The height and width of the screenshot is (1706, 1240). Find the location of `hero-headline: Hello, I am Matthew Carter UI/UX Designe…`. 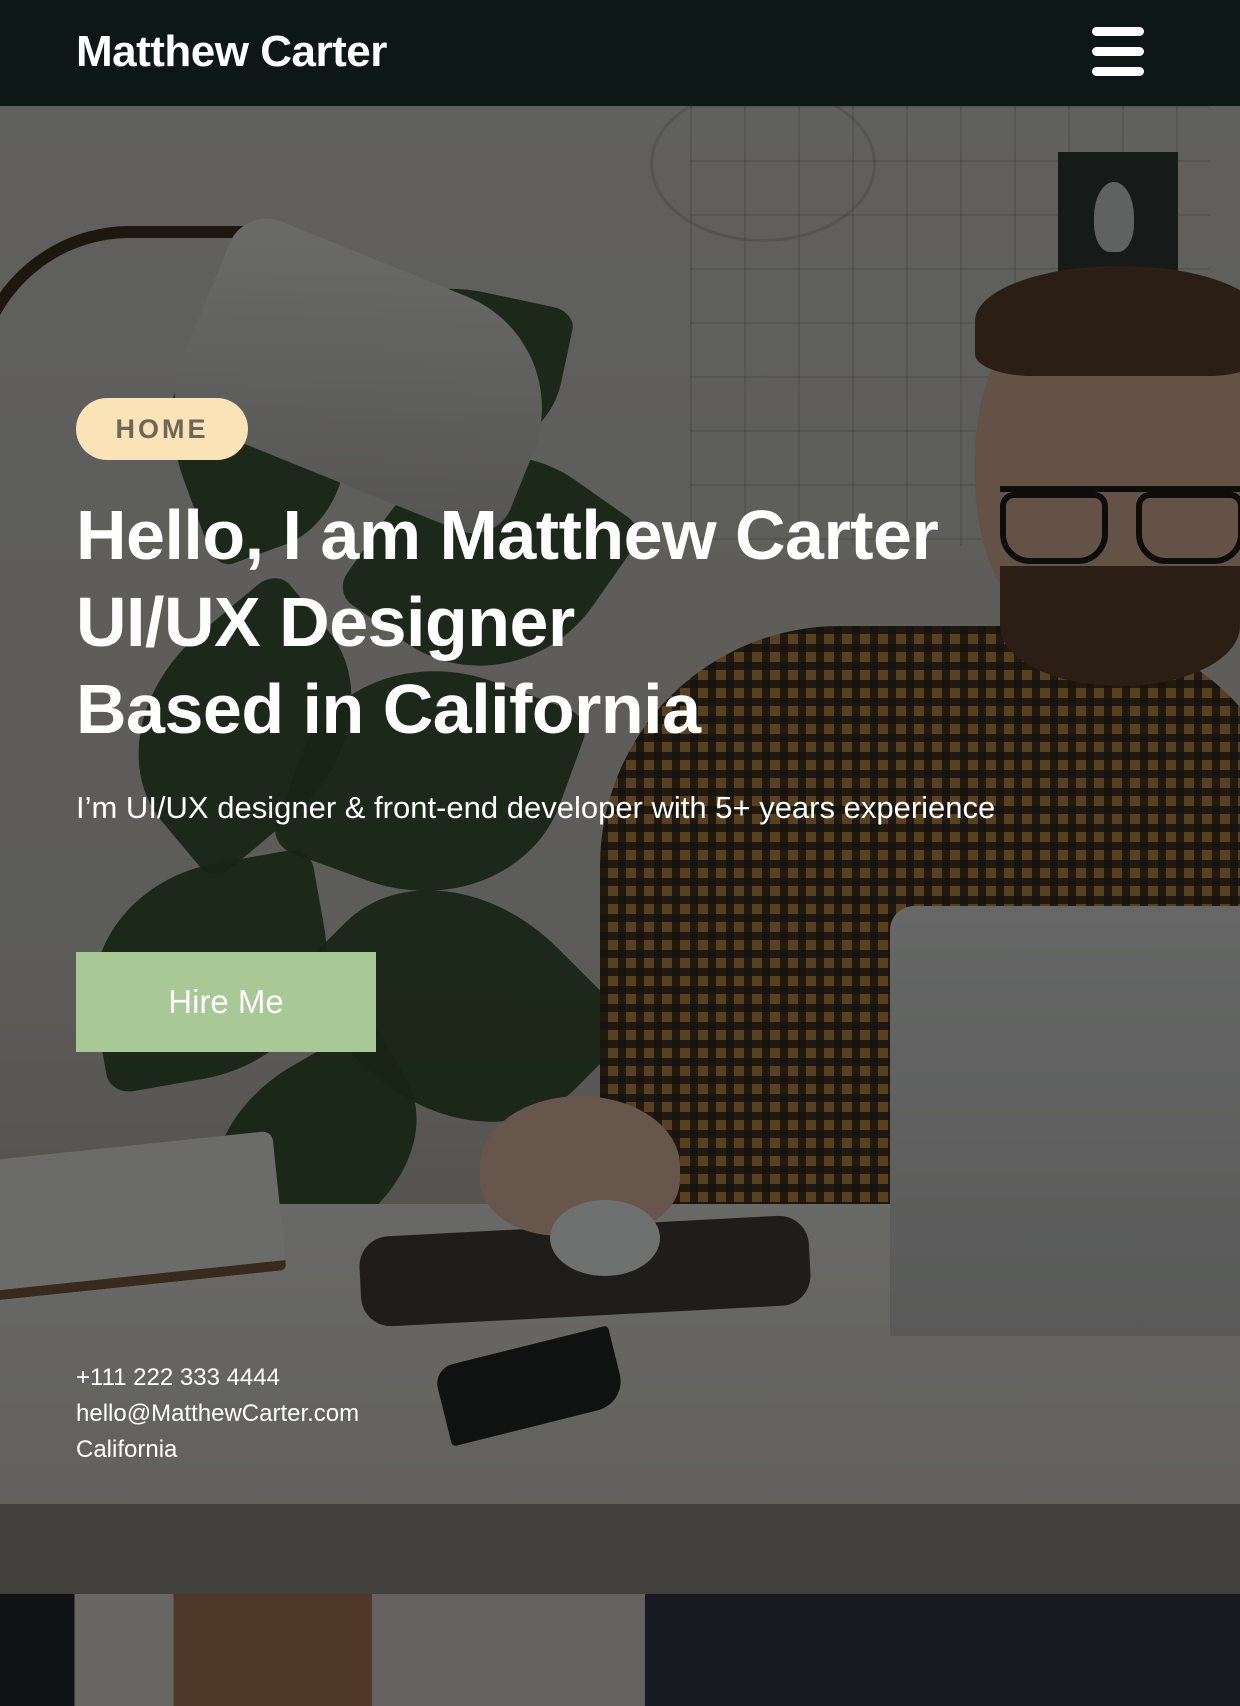

hero-headline: Hello, I am Matthew Carter UI/UX Designe… is located at coordinates (626, 622).